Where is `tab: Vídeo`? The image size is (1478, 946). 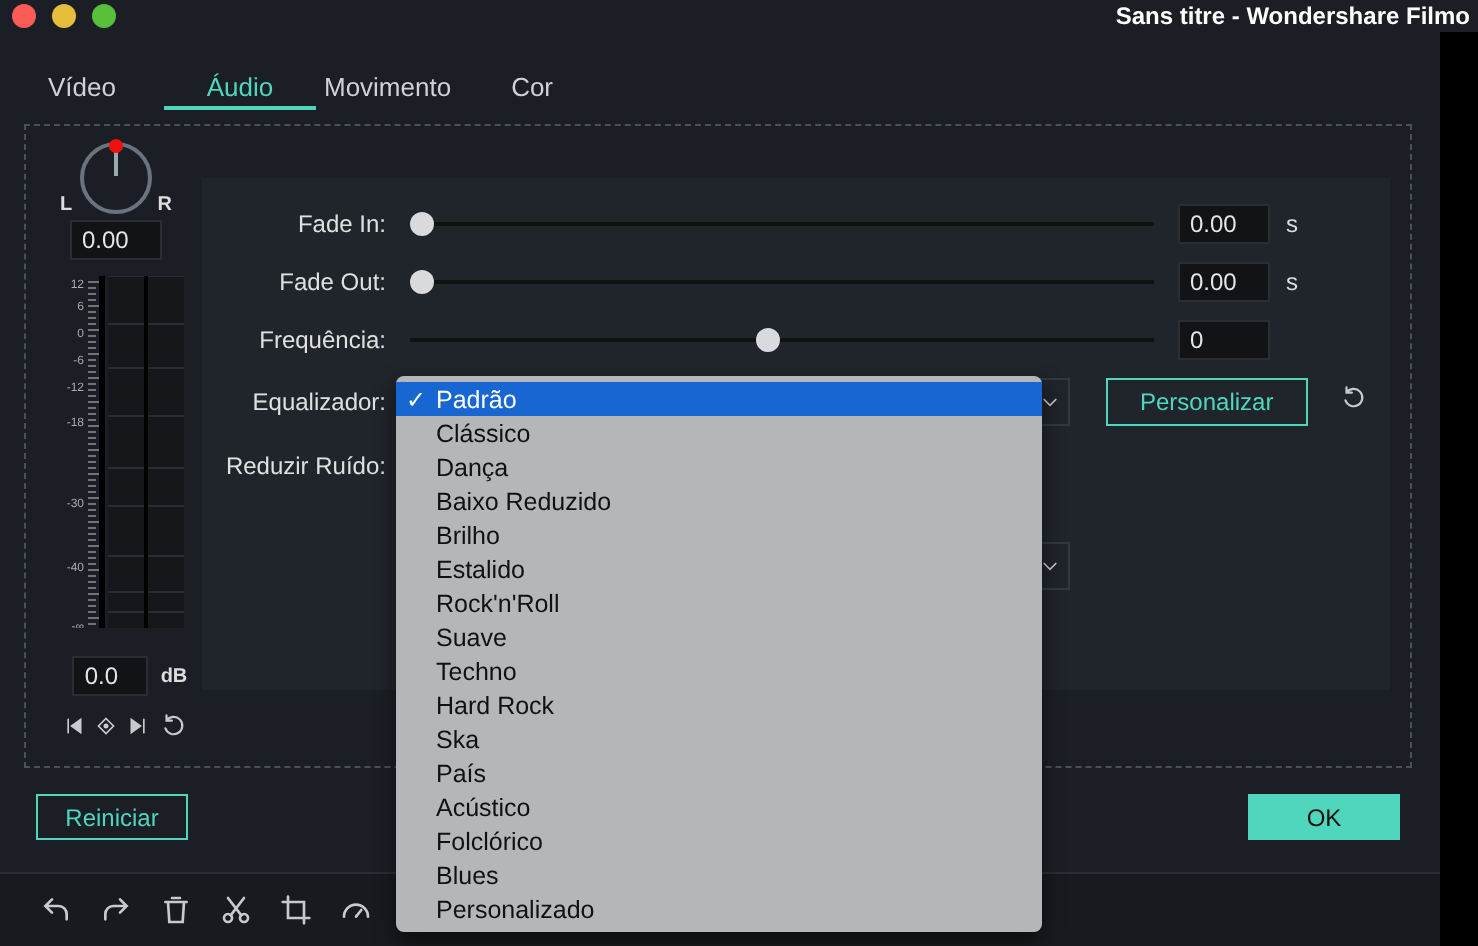 tab: Vídeo is located at coordinates (82, 91).